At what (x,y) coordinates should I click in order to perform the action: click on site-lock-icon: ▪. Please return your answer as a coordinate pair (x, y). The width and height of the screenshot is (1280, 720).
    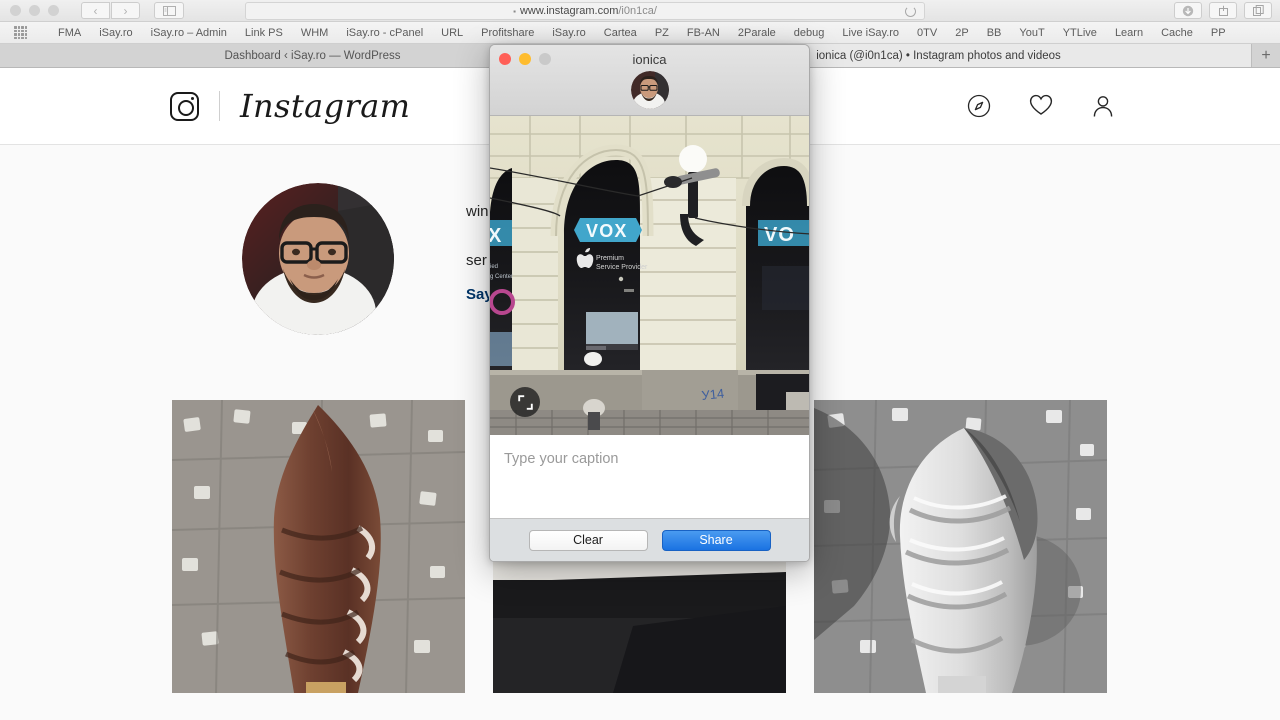
    Looking at the image, I should click on (514, 11).